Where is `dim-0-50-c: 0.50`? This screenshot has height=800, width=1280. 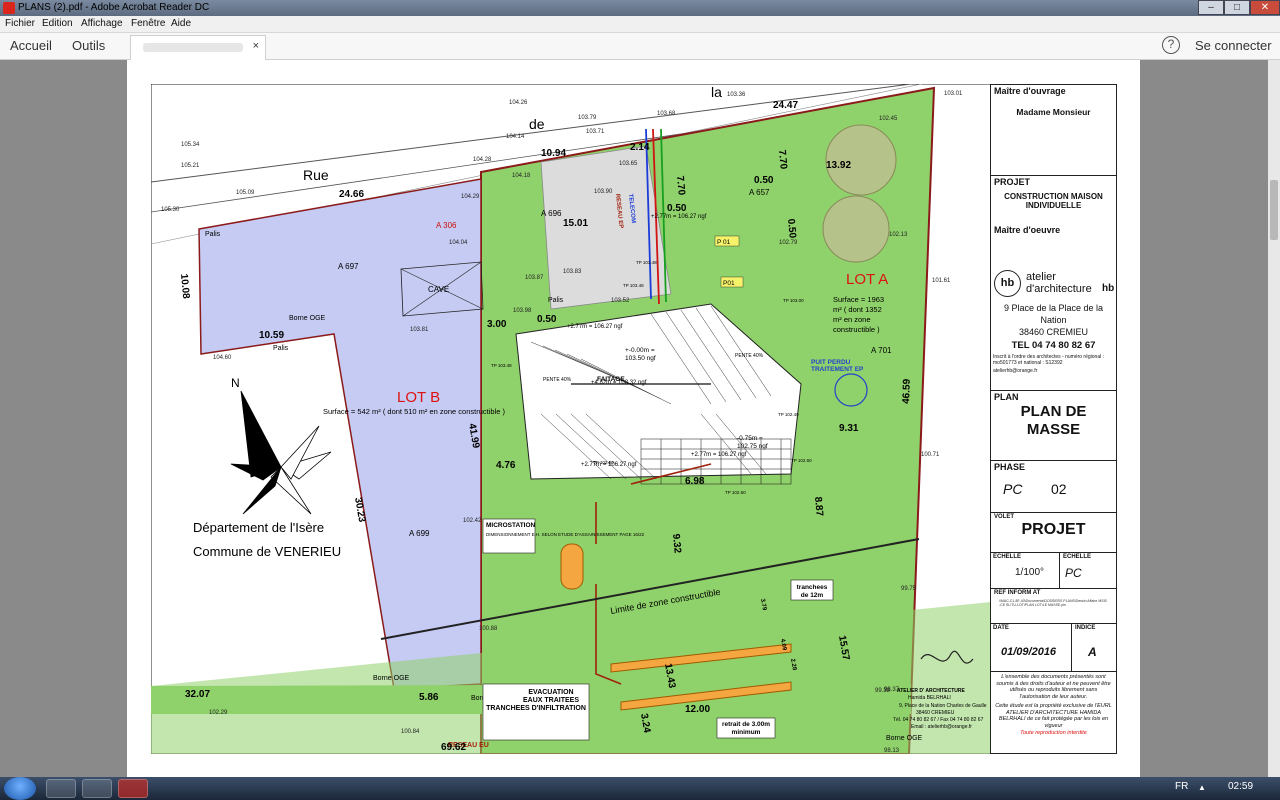
dim-0-50-c: 0.50 is located at coordinates (547, 319).